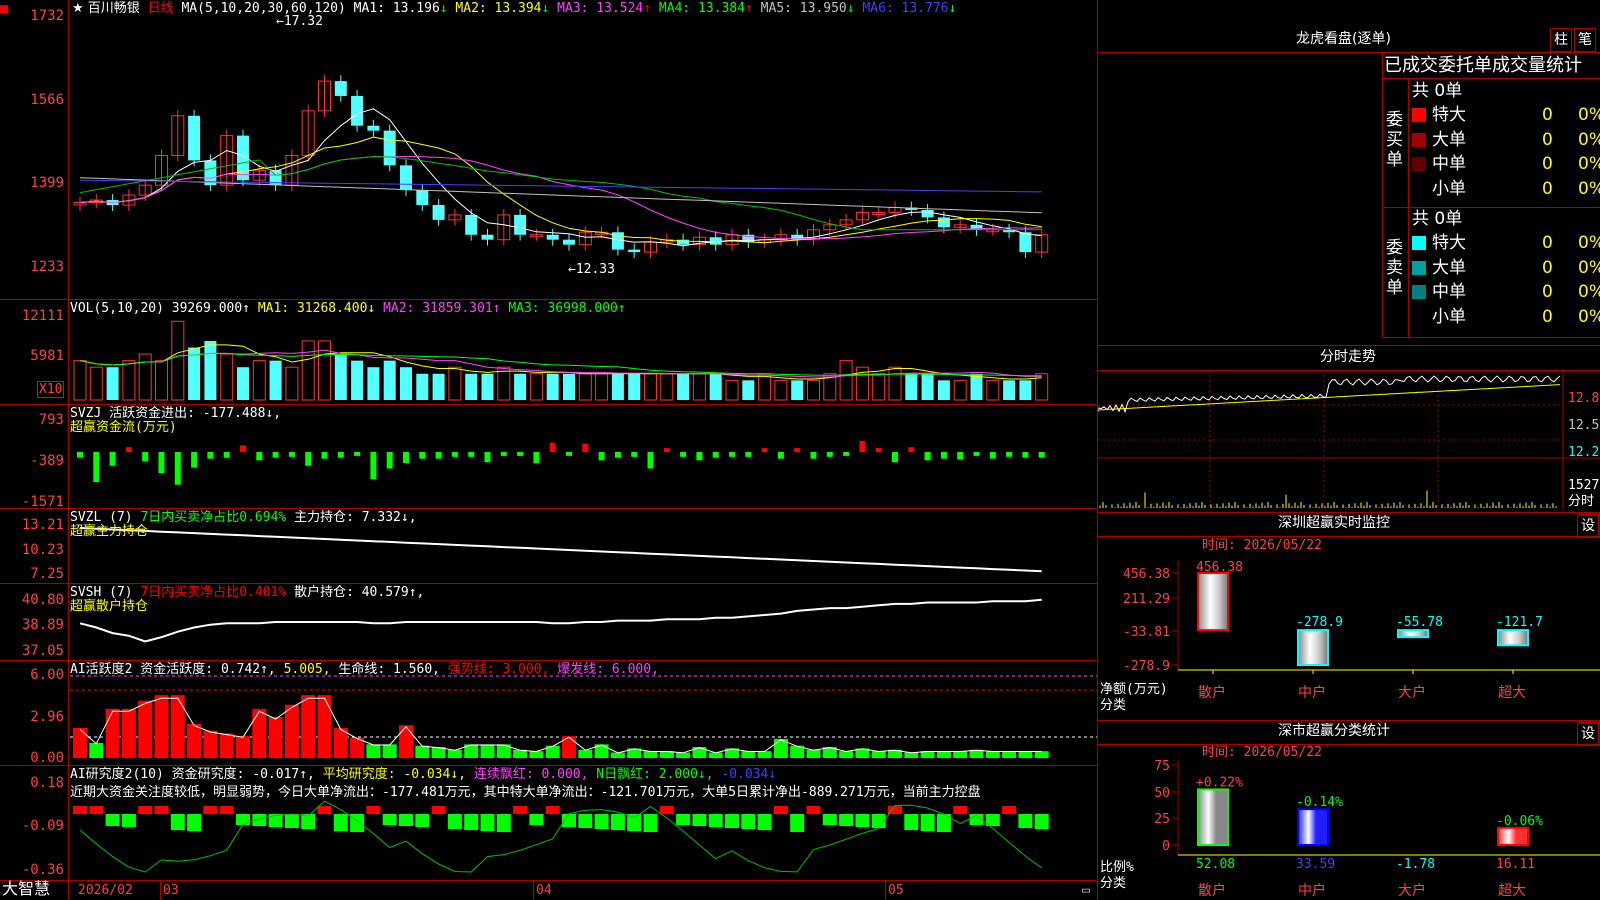 The width and height of the screenshot is (1600, 900). Describe the element at coordinates (299, 21) in the screenshot. I see `high-marker: ←17.32` at that location.